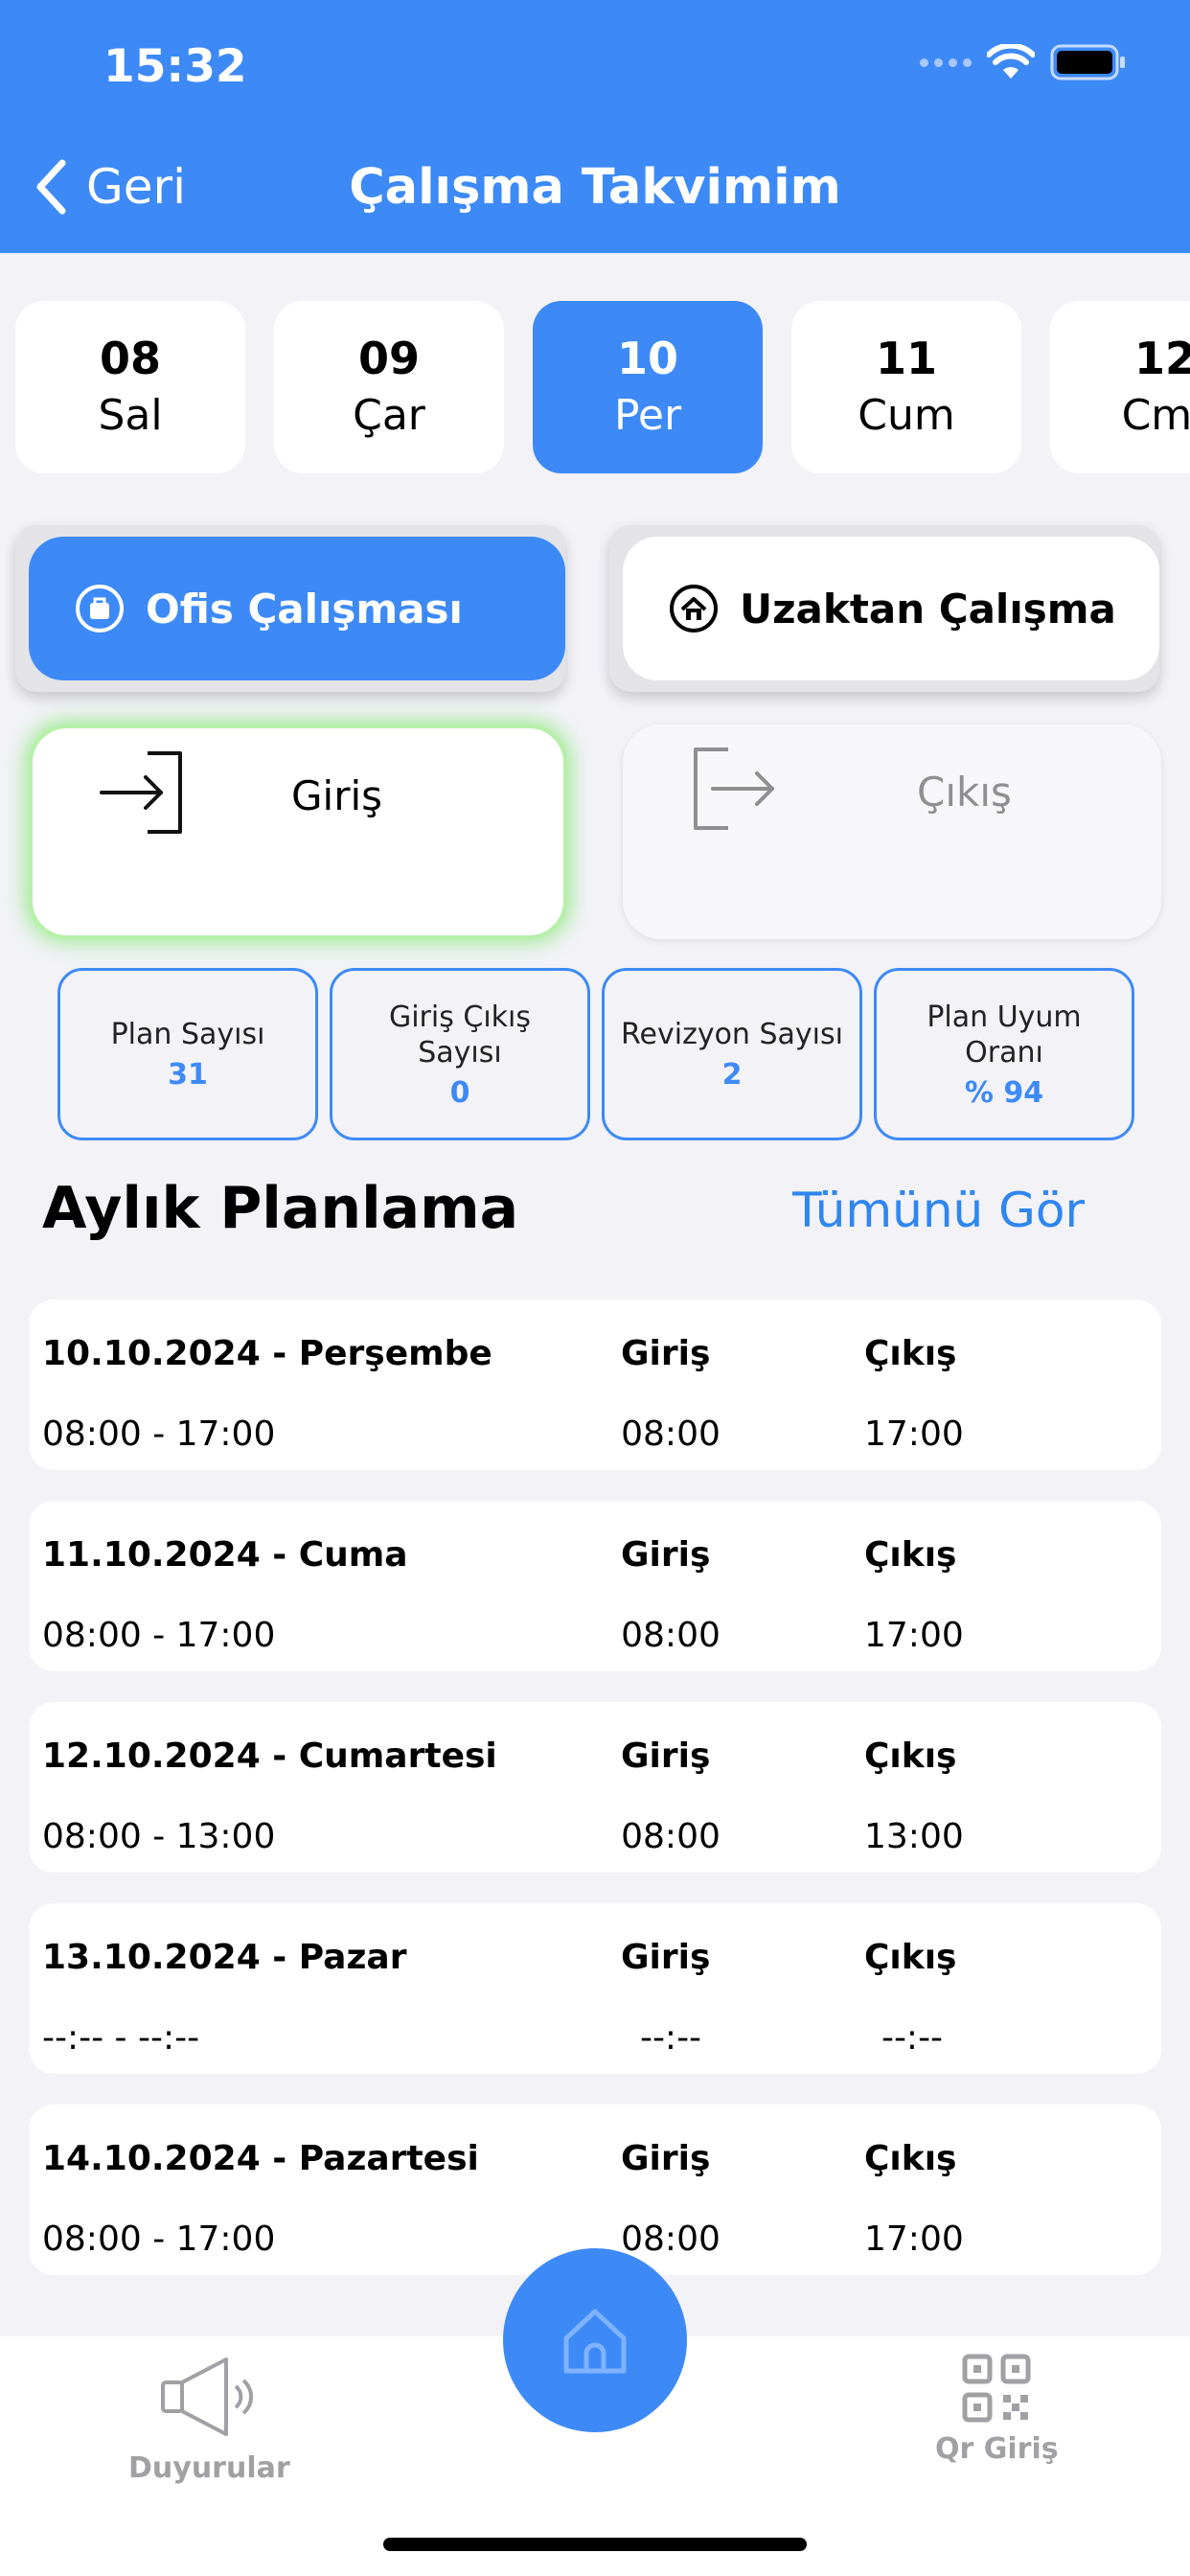  Describe the element at coordinates (928, 608) in the screenshot. I see `remote-work-label: Uzaktan Çalışma` at that location.